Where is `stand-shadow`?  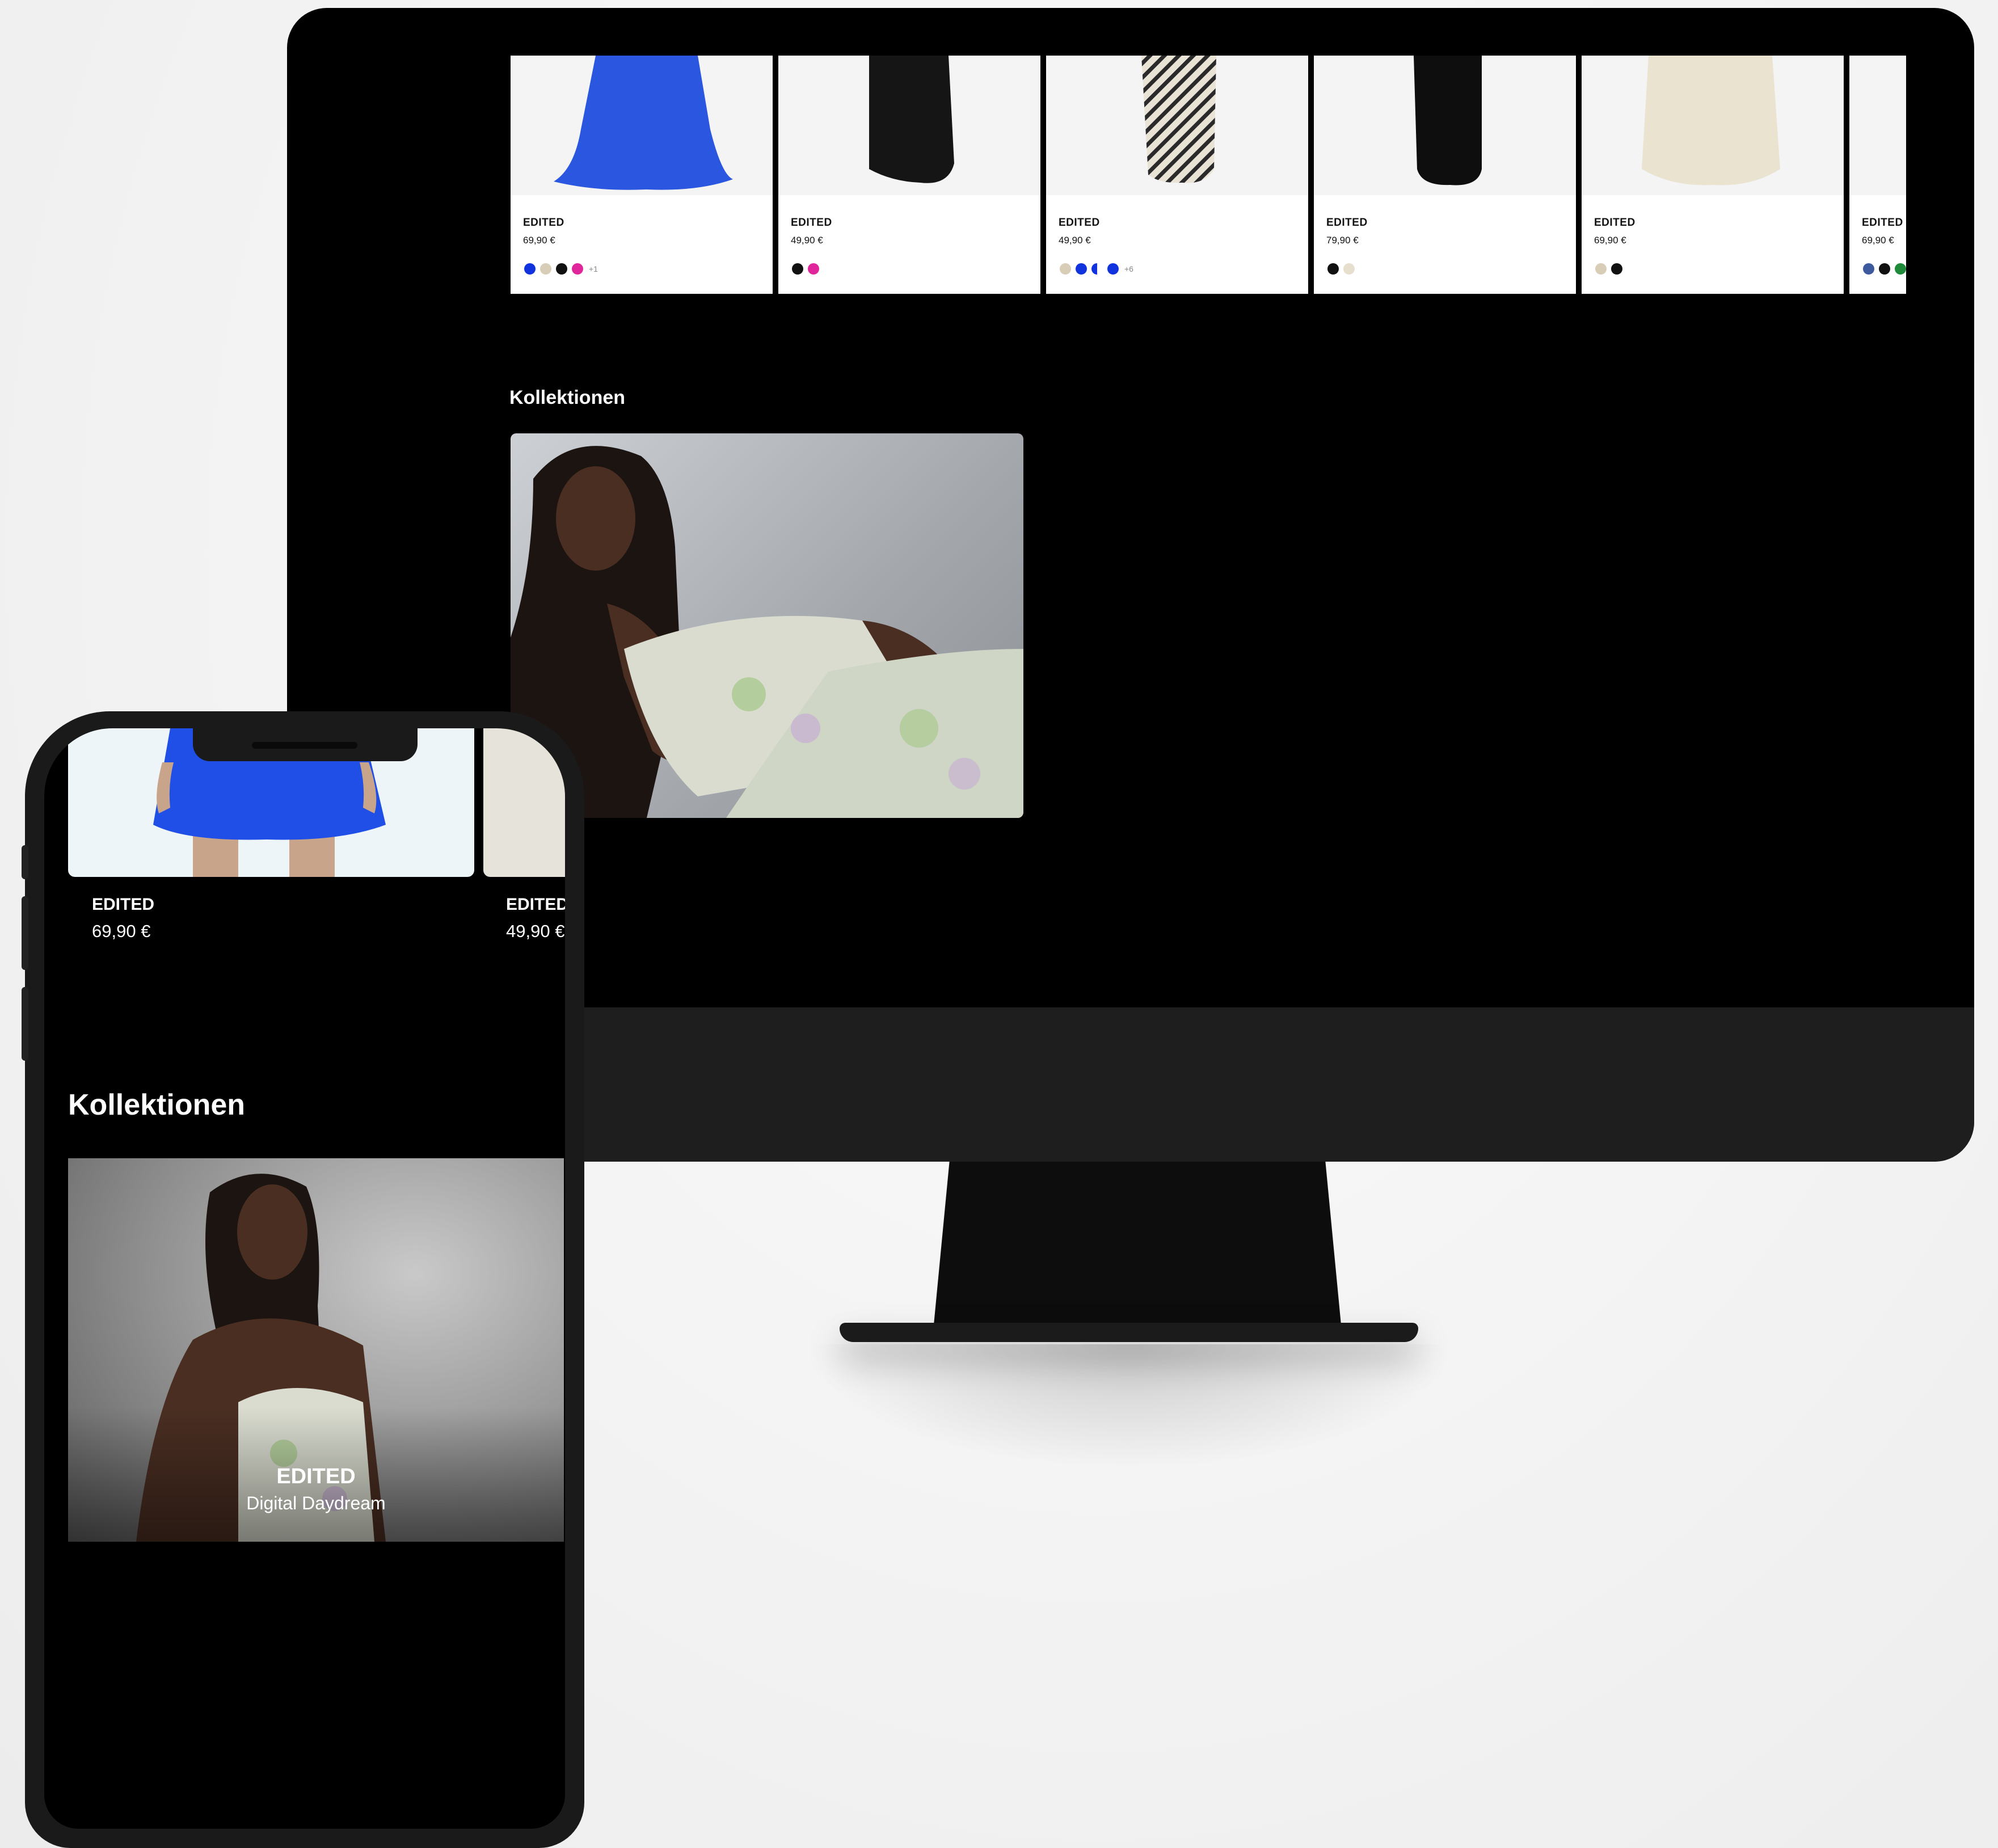 stand-shadow is located at coordinates (1129, 1406).